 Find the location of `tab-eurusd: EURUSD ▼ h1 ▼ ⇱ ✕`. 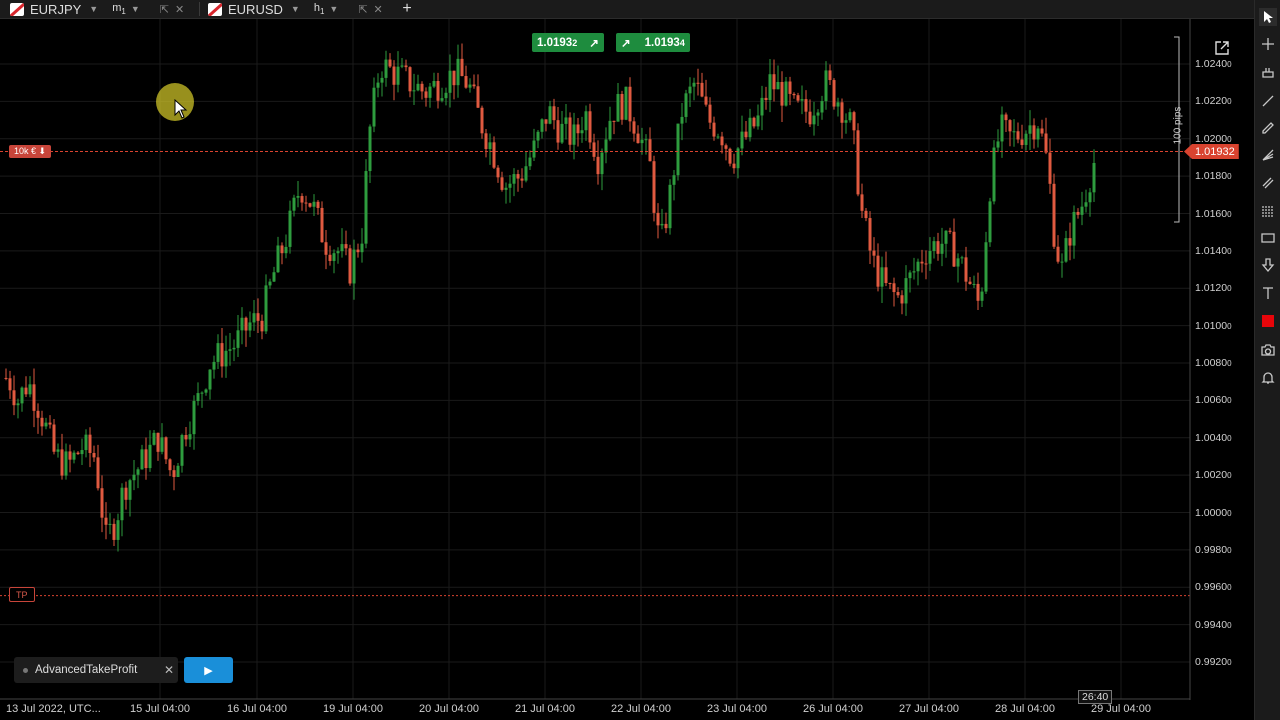

tab-eurusd: EURUSD ▼ h1 ▼ ⇱ ✕ is located at coordinates (295, 9).